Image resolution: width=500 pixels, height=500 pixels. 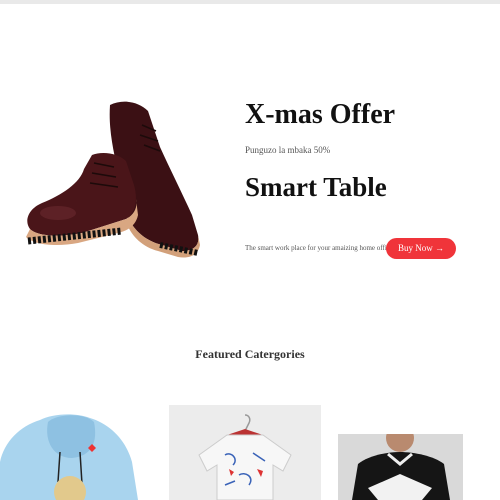 What do you see at coordinates (69, 457) in the screenshot?
I see `hoodie-image` at bounding box center [69, 457].